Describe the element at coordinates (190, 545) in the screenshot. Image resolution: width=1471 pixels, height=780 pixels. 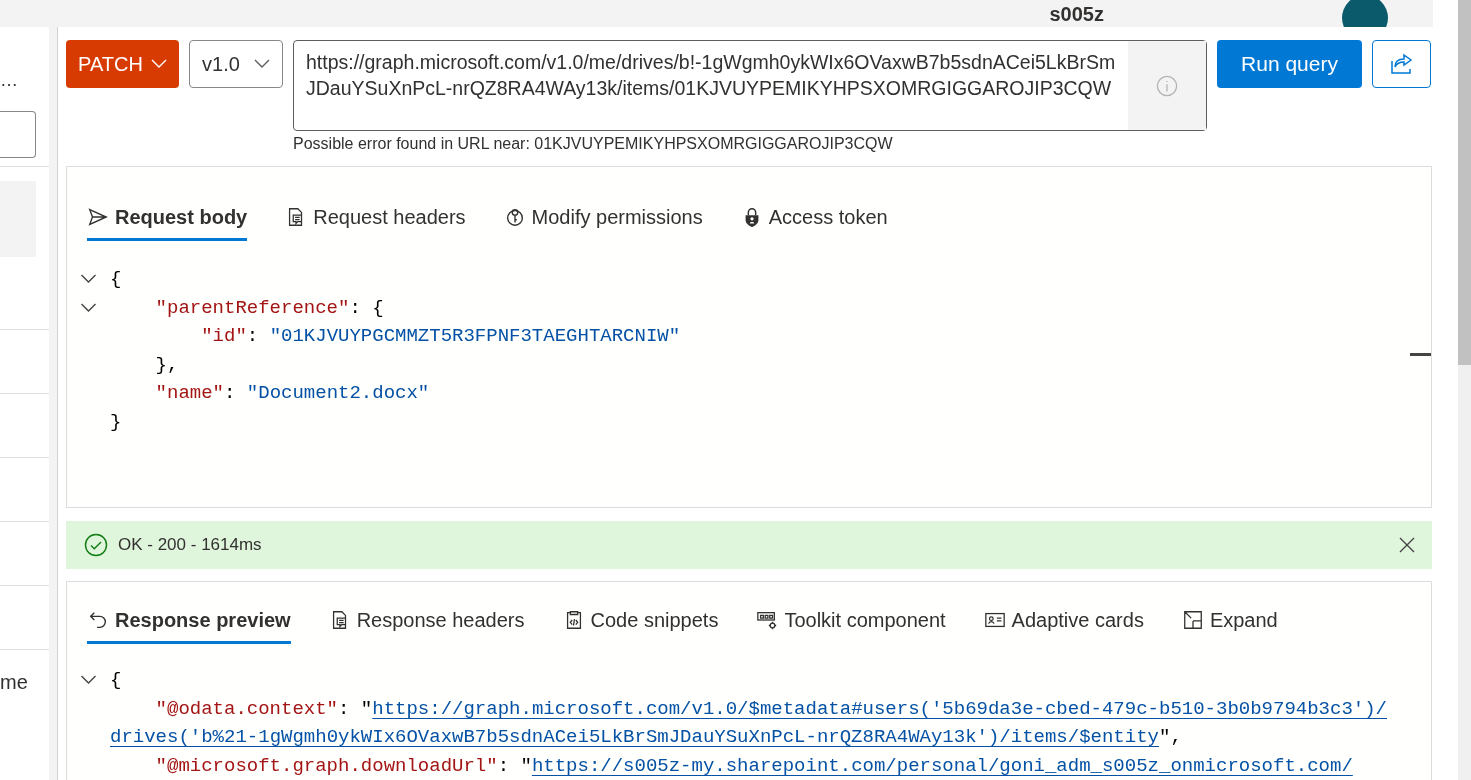
I see `status-message: OK - 200 - 1614ms` at that location.